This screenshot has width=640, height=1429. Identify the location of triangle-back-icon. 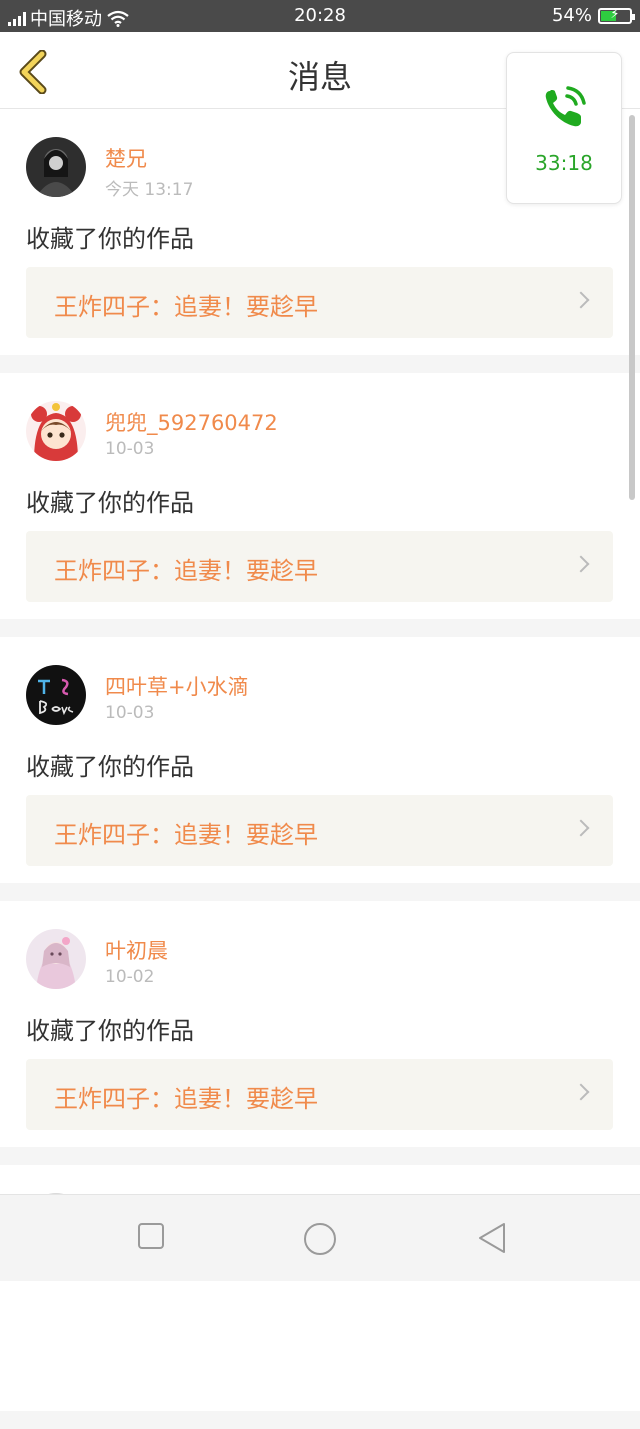
(492, 1238).